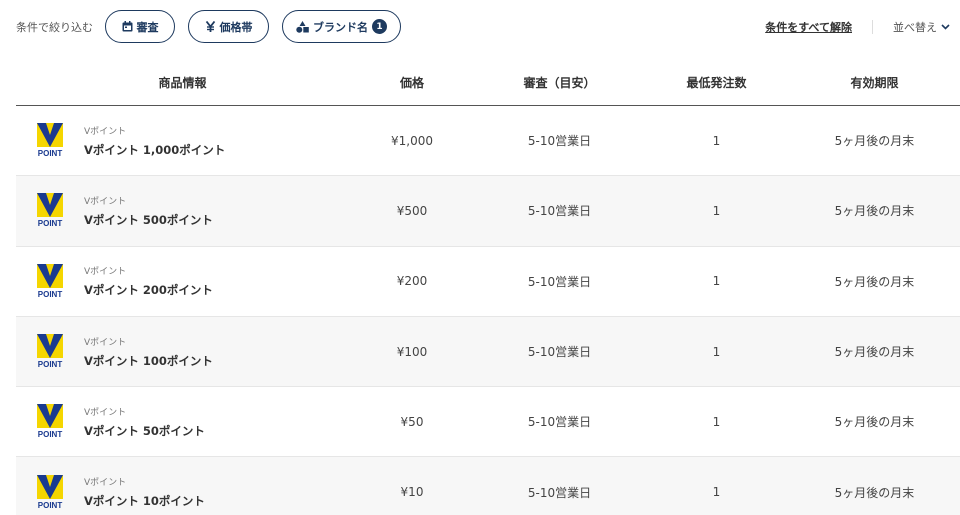 Image resolution: width=960 pixels, height=515 pixels. What do you see at coordinates (488, 83) in the screenshot?
I see `table-header: 商品情報 価格 審査（目安） 最低発注数 有効期限` at bounding box center [488, 83].